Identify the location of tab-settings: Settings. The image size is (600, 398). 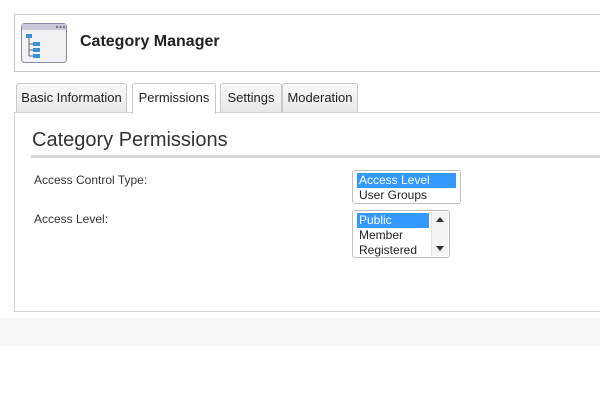
(251, 98).